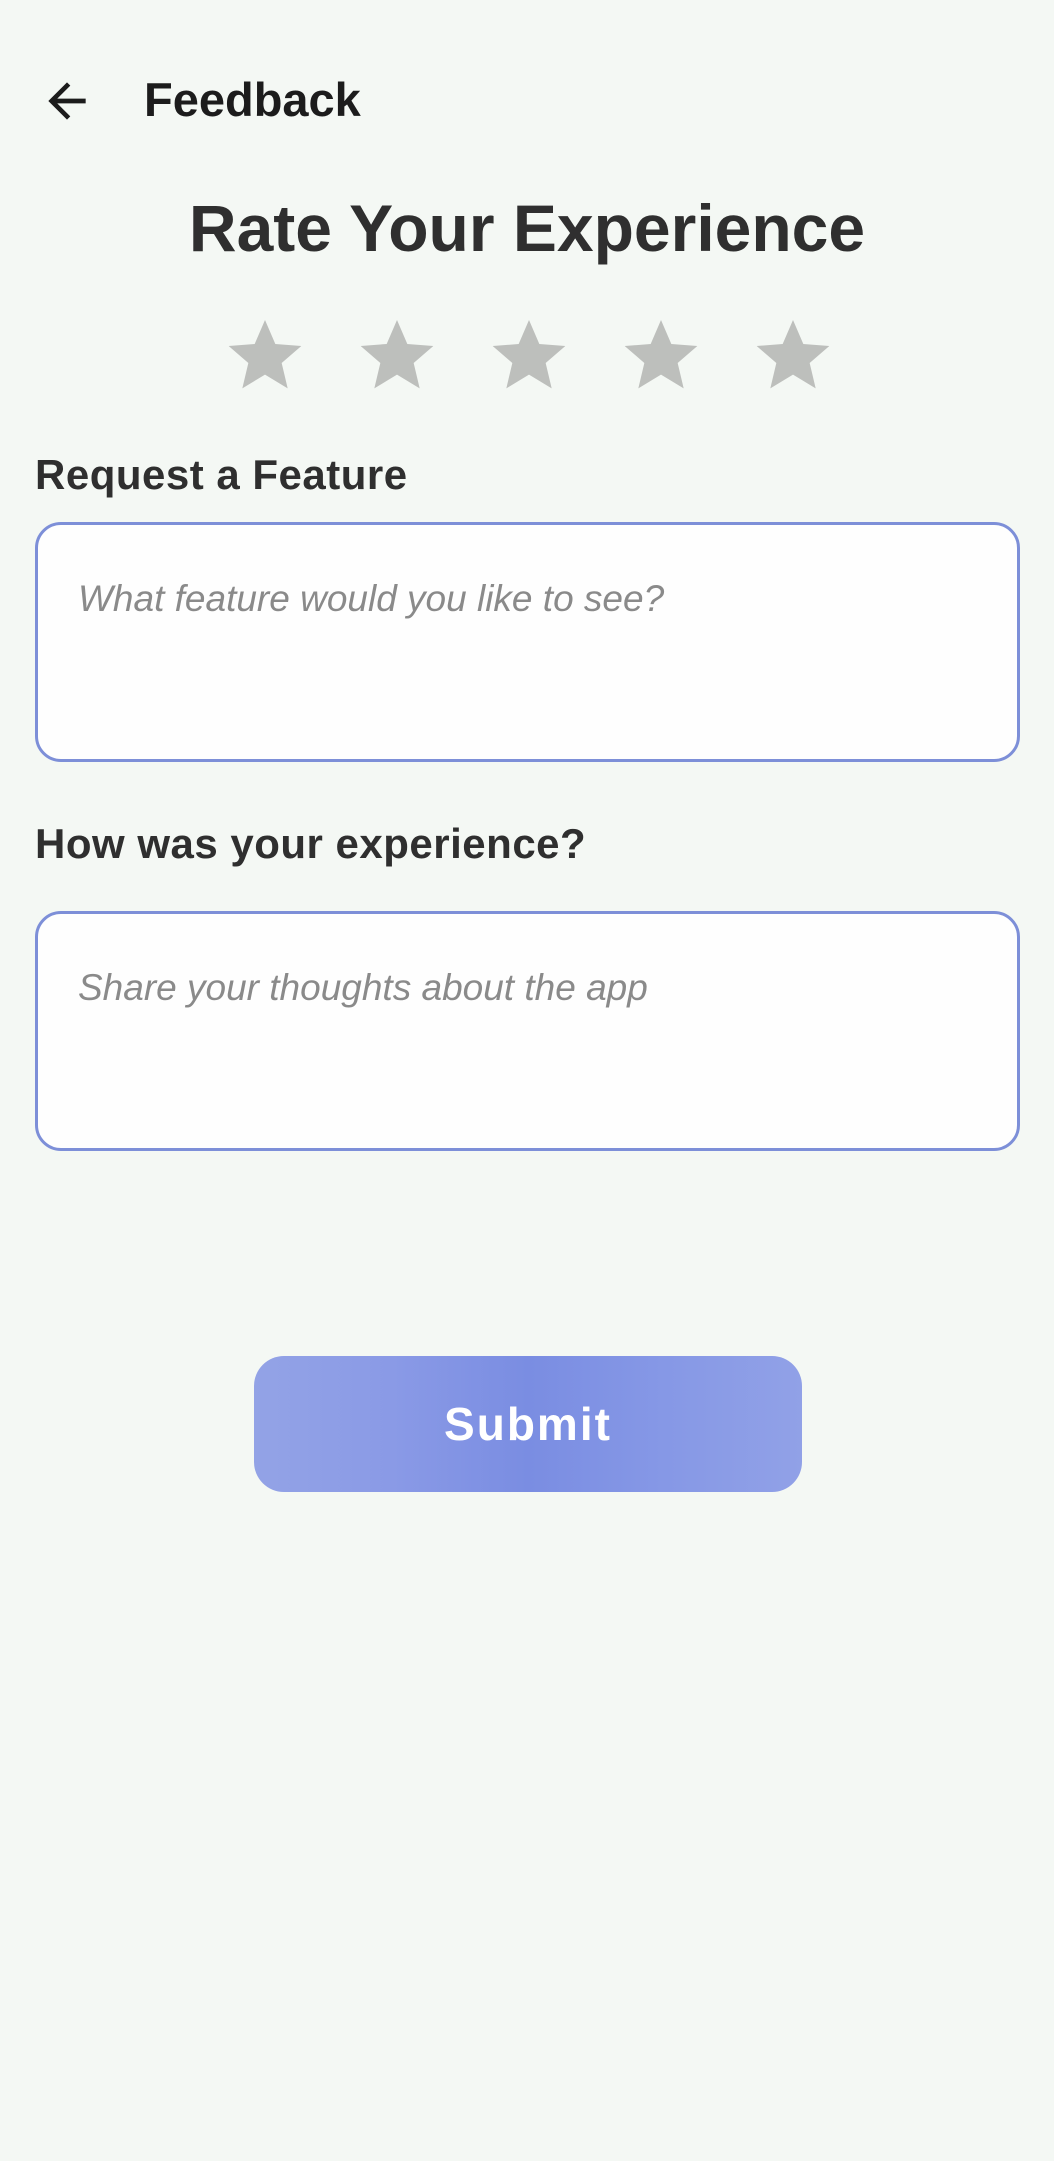  I want to click on star-3-button, so click(529, 355).